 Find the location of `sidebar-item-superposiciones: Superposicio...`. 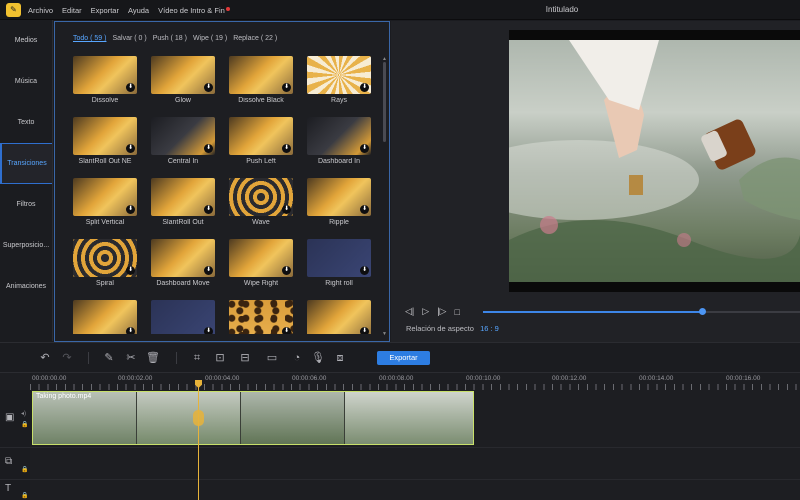

sidebar-item-superposiciones: Superposicio... is located at coordinates (26, 245).